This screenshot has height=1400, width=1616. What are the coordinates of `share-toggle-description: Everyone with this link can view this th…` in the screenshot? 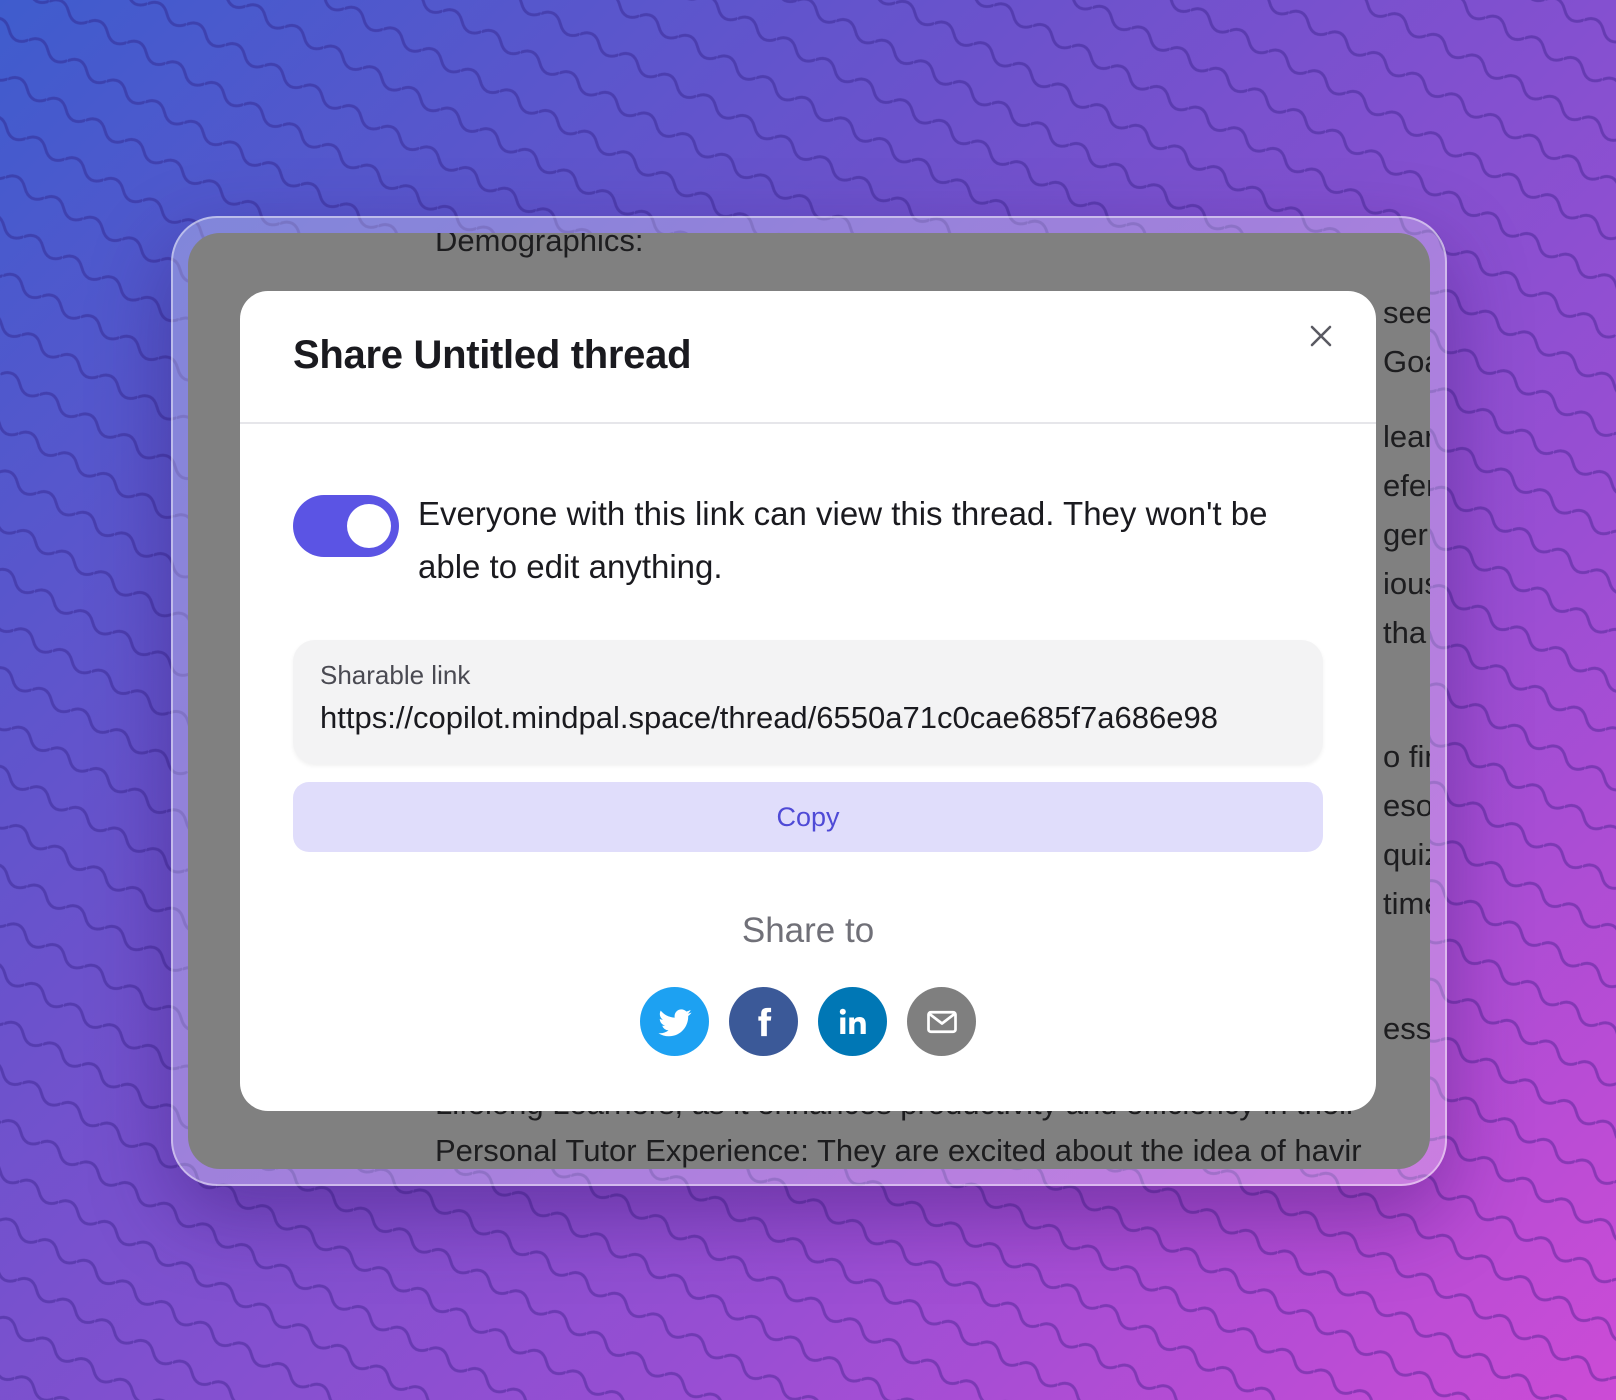 It's located at (843, 540).